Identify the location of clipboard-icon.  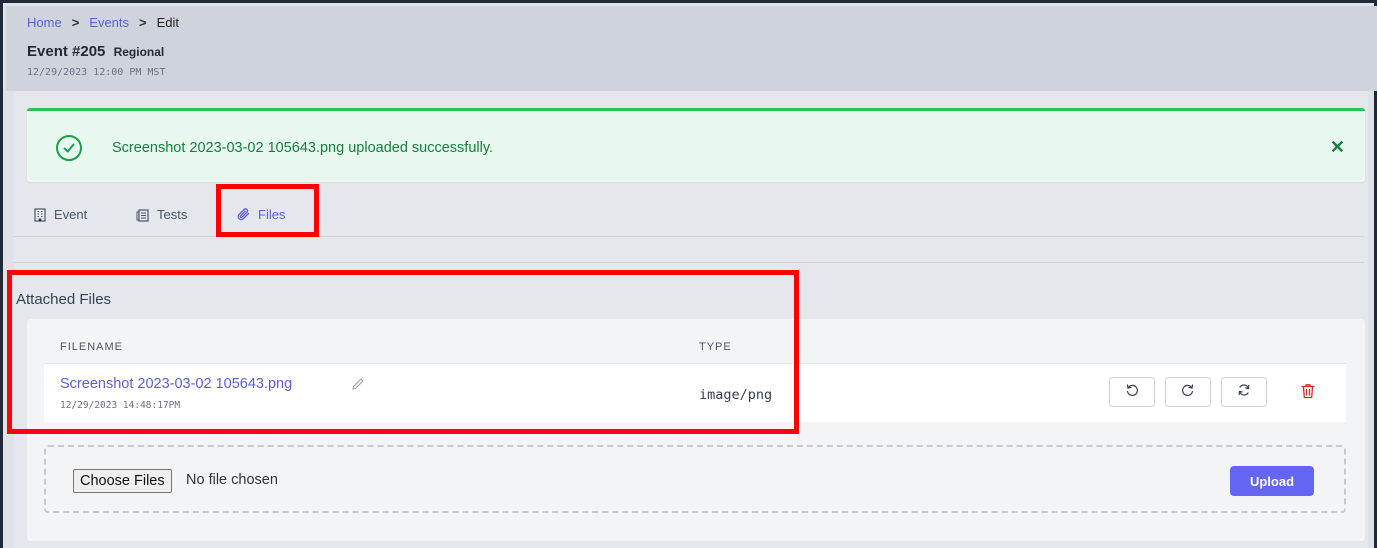
(143, 215).